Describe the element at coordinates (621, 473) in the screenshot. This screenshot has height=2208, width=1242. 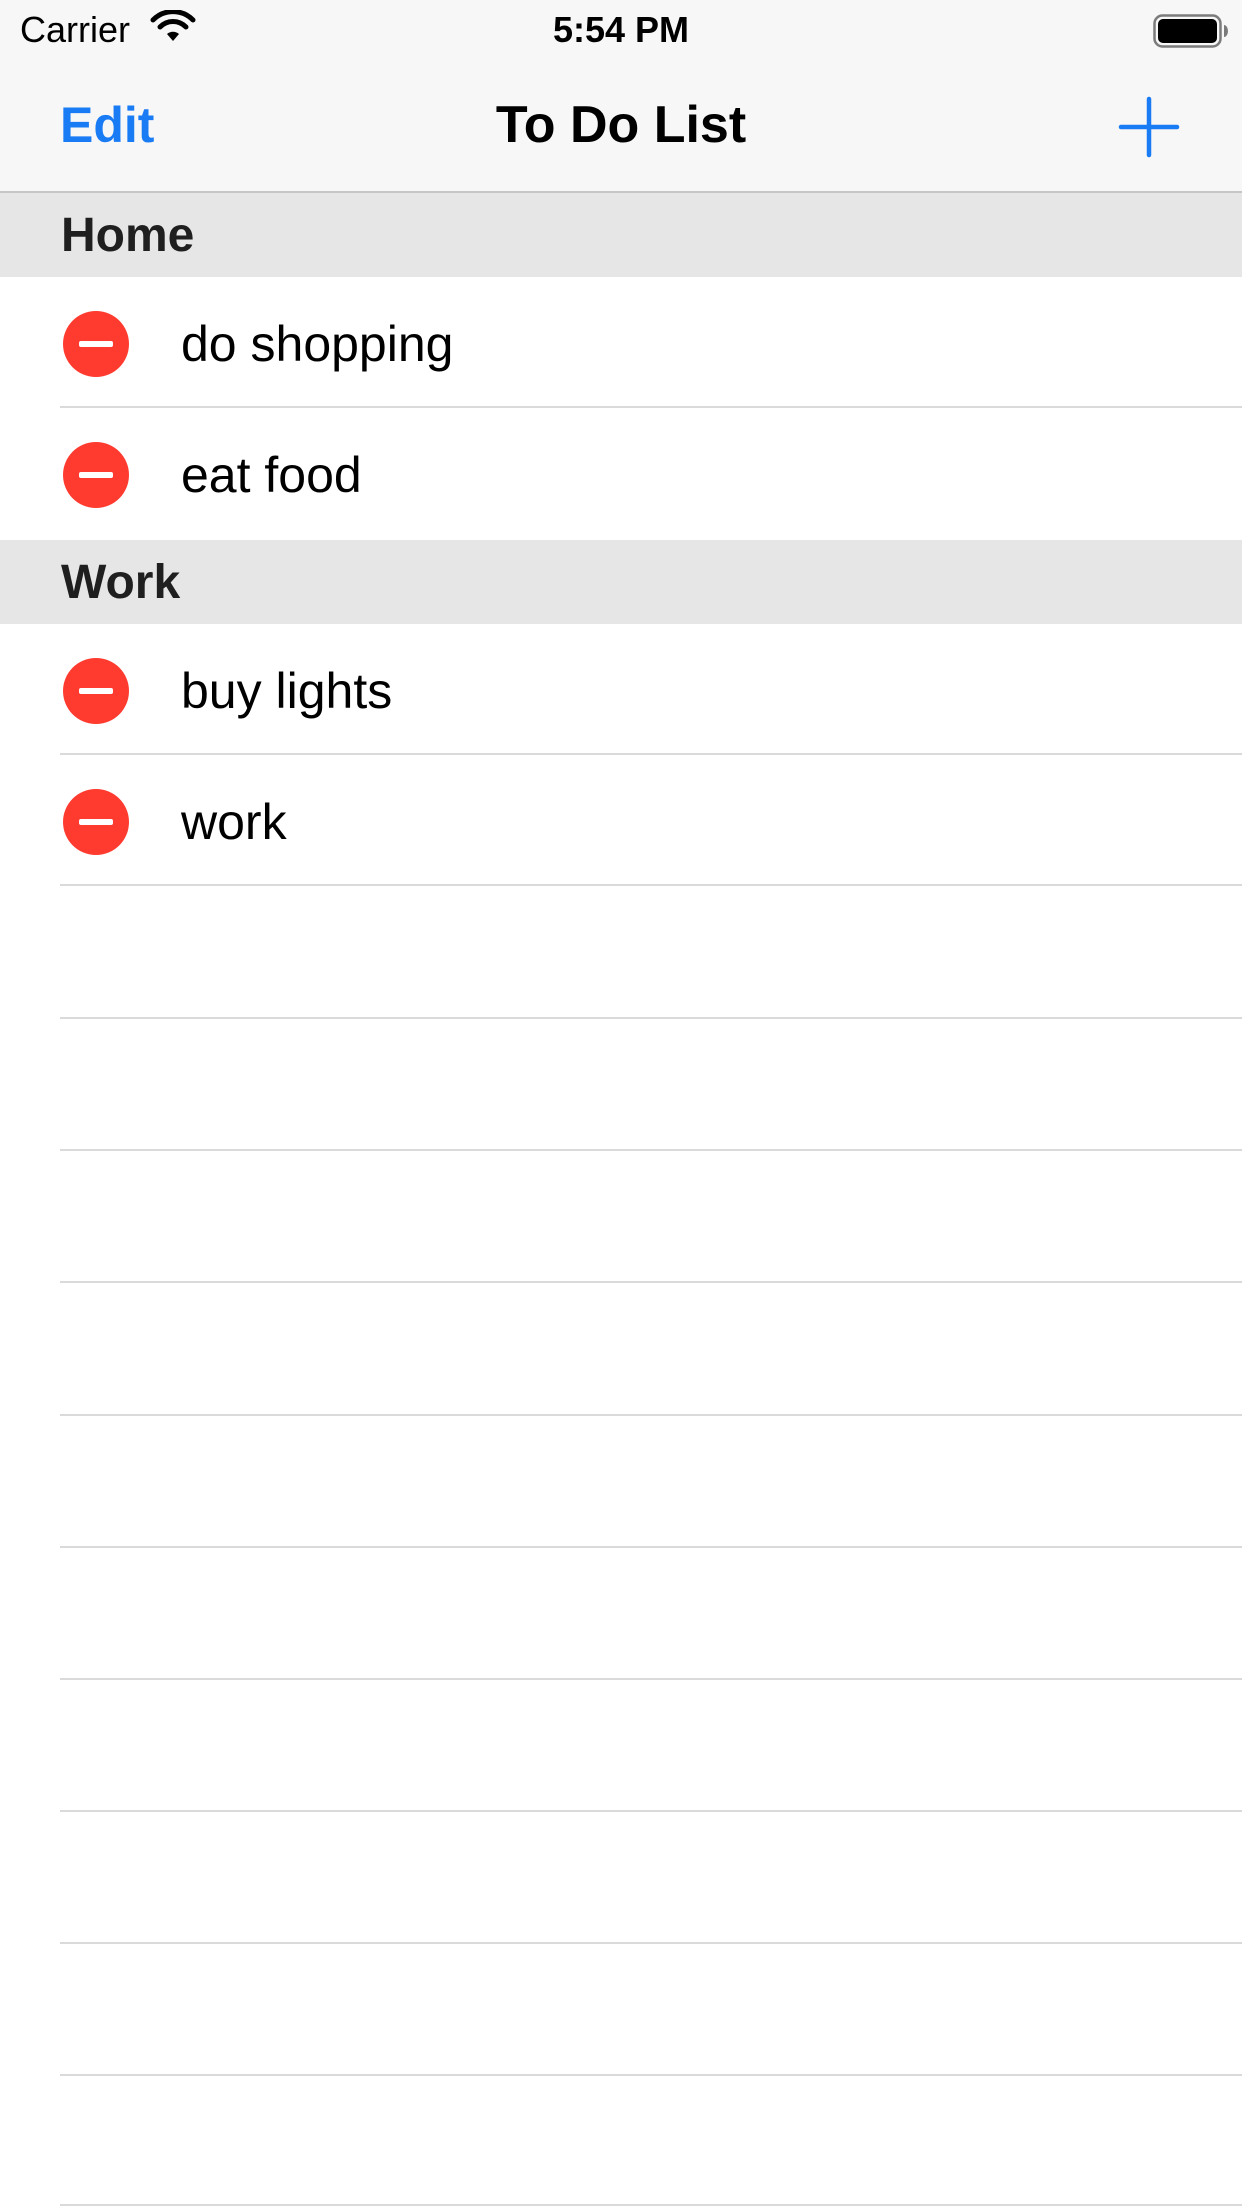
I see `list-item: eat food` at that location.